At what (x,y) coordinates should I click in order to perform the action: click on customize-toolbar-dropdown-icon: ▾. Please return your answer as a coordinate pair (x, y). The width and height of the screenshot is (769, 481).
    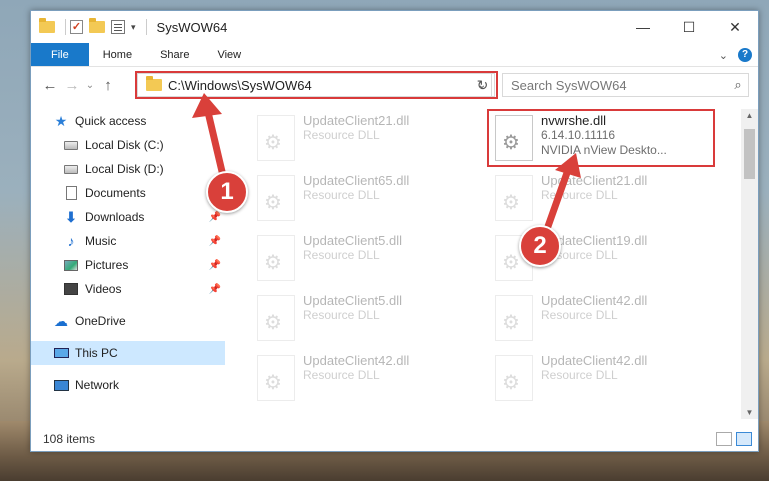
    Looking at the image, I should click on (133, 27).